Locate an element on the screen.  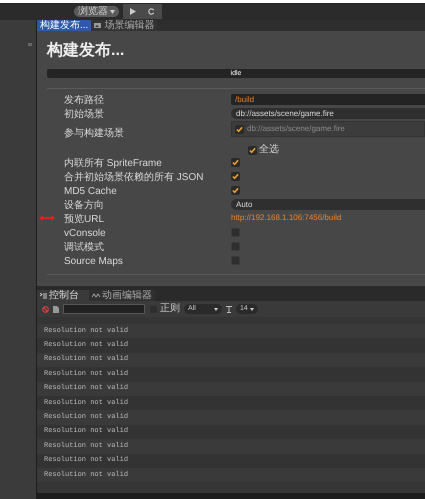
select-field: Auto is located at coordinates (328, 204).